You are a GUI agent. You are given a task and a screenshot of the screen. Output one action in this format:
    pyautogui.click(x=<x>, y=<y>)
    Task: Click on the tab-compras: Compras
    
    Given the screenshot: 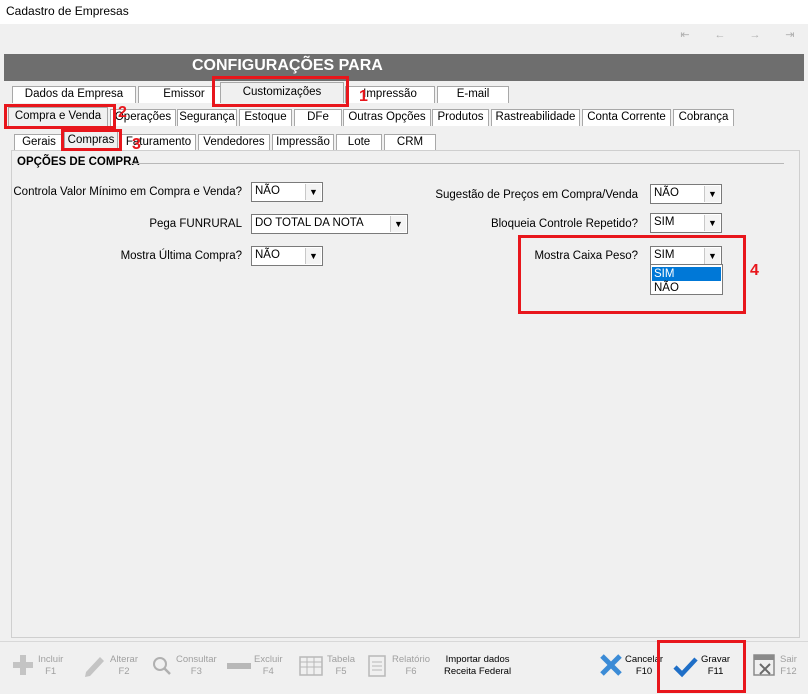 What is the action you would take?
    pyautogui.click(x=91, y=140)
    